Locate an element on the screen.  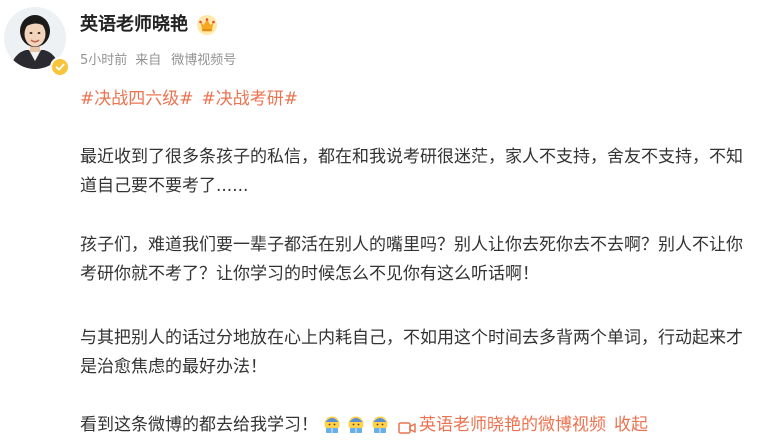
topic-list: #决战四六级# #决战考研# is located at coordinates (193, 99).